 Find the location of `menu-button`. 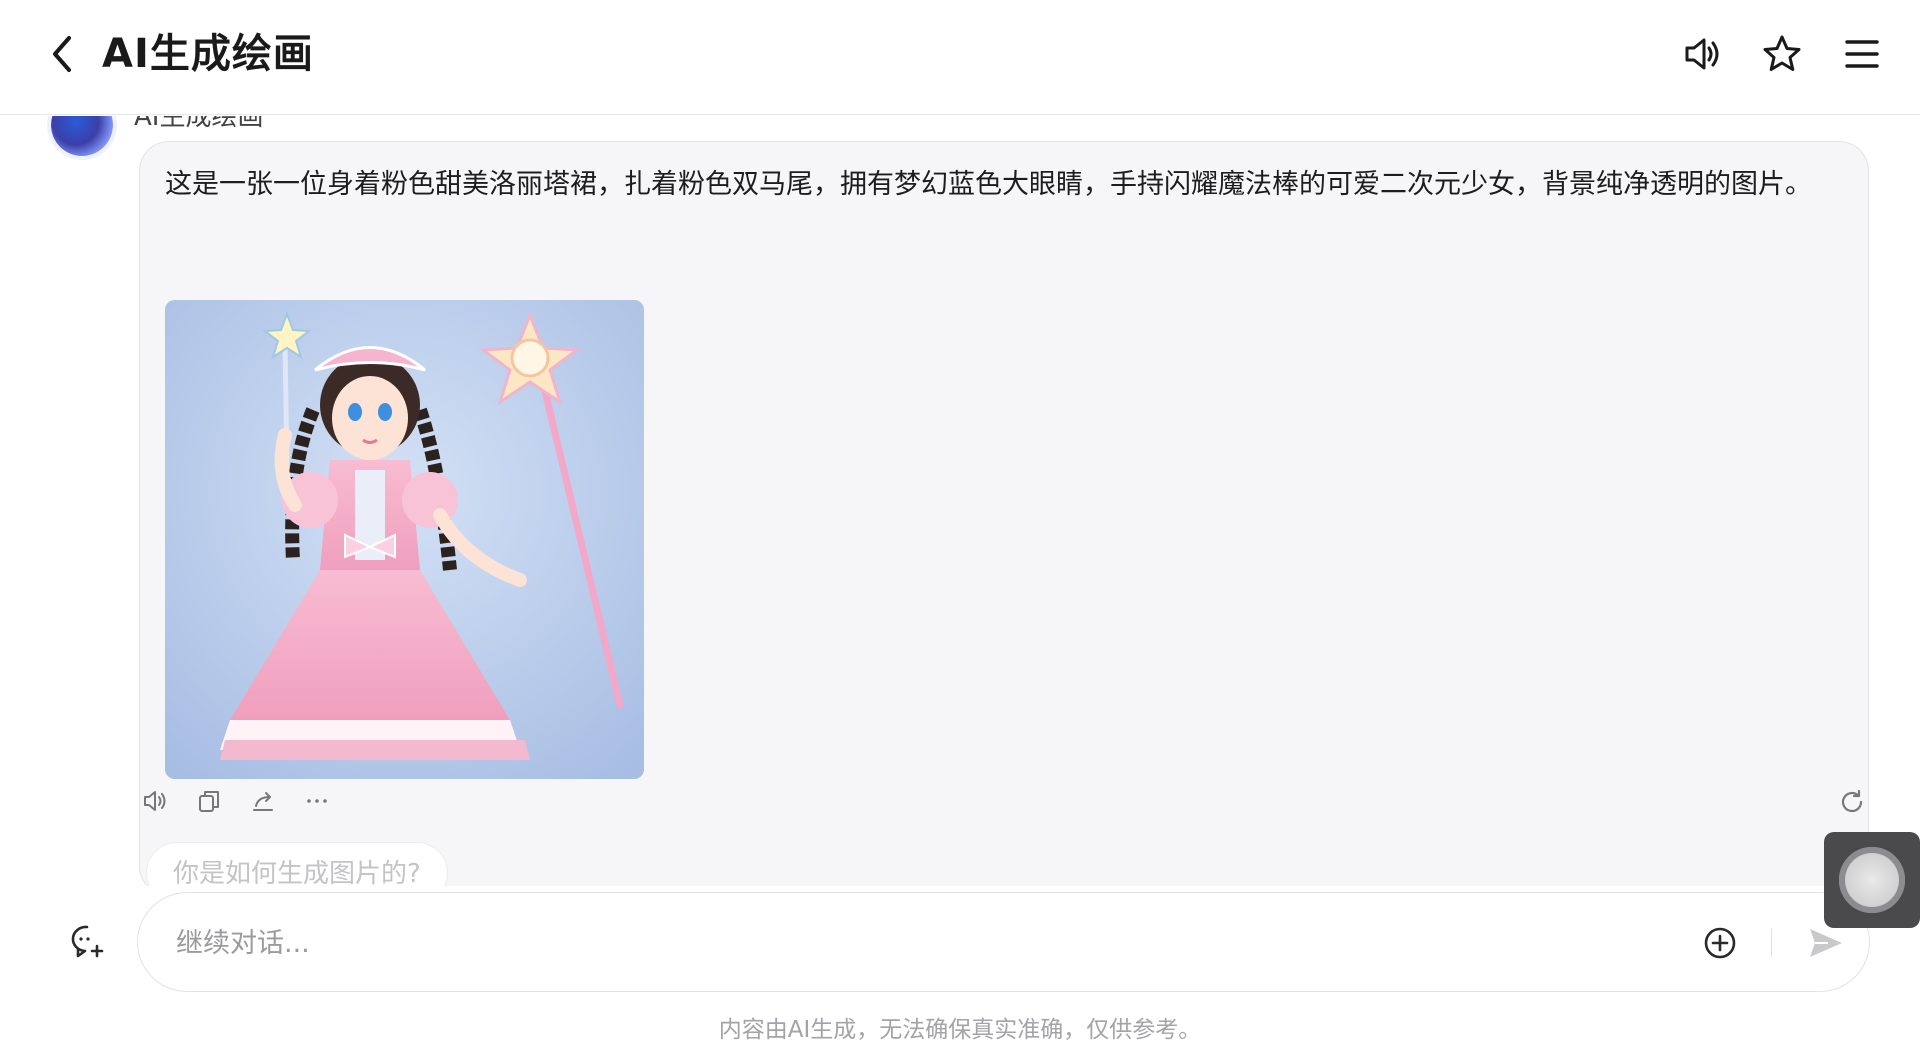

menu-button is located at coordinates (1862, 54).